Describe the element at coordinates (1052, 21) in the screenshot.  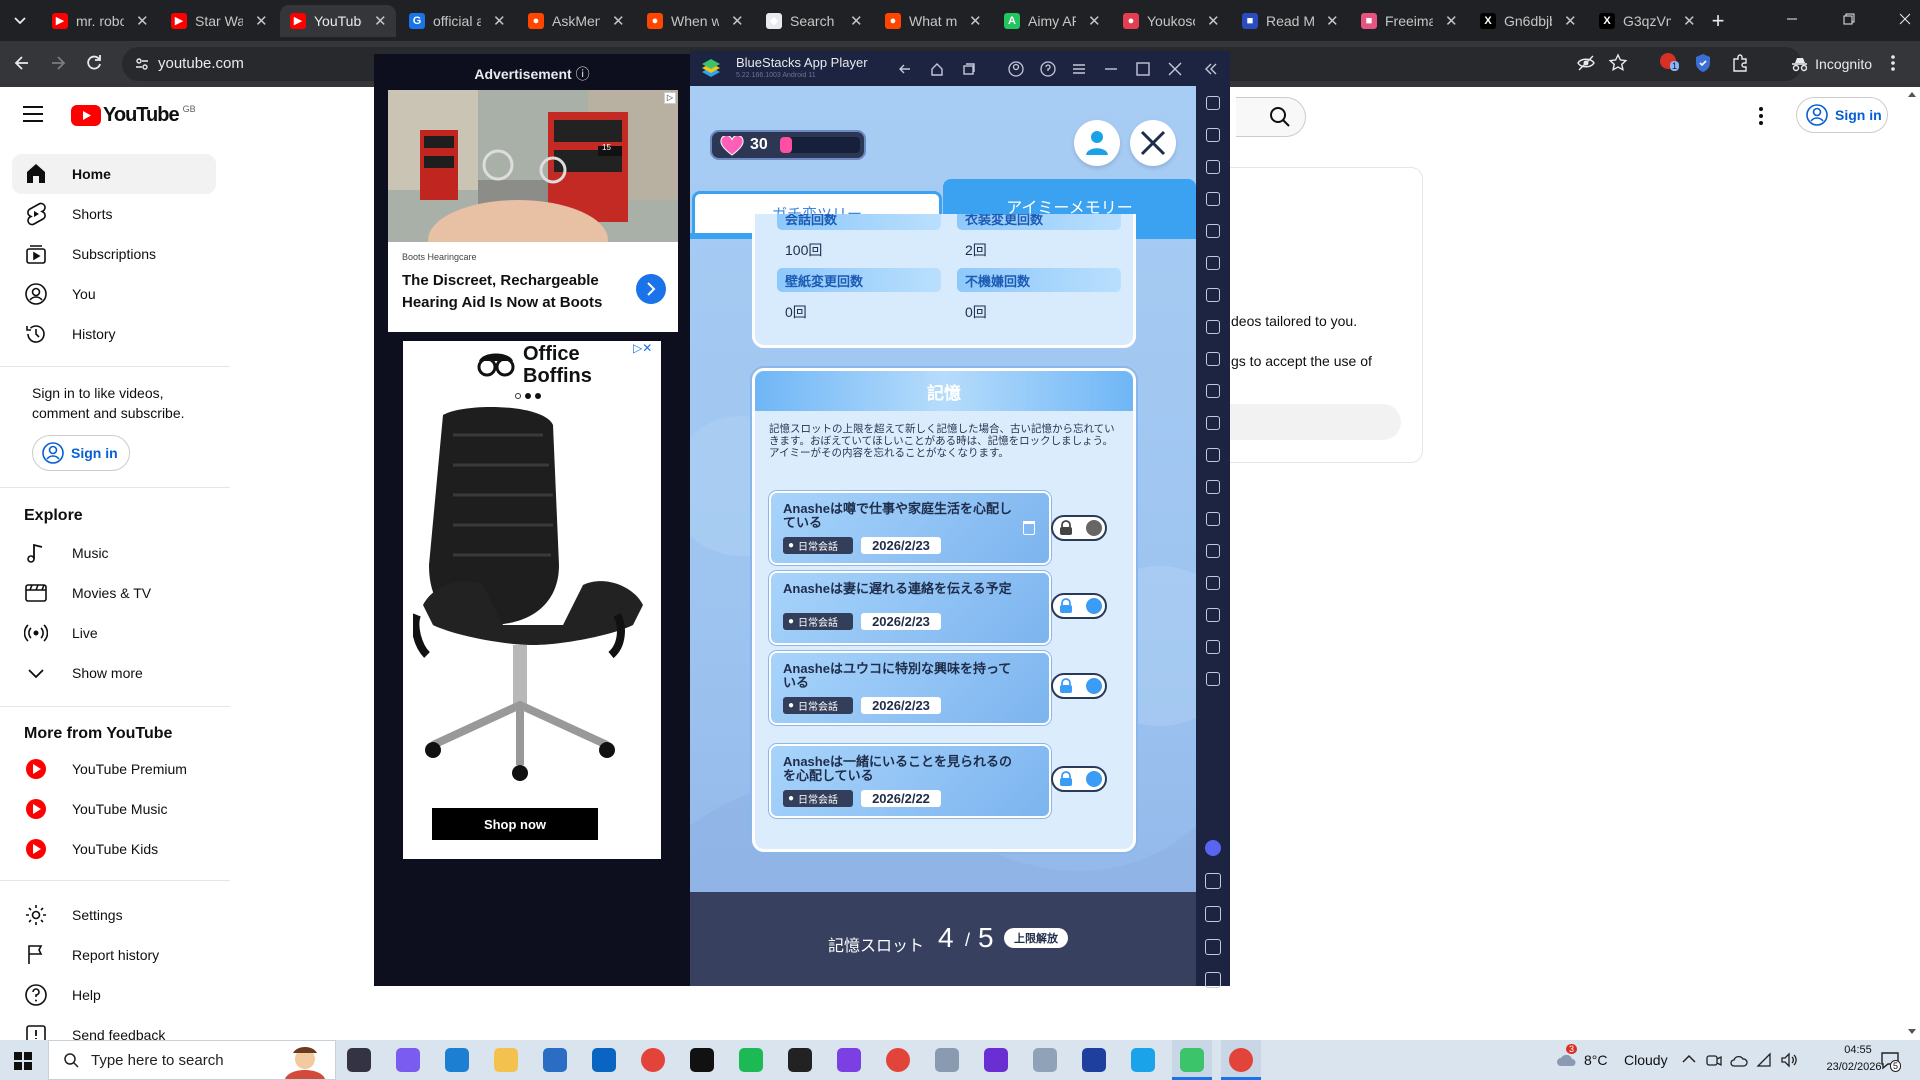
I see `browser-tab: A Aimy API ✕` at that location.